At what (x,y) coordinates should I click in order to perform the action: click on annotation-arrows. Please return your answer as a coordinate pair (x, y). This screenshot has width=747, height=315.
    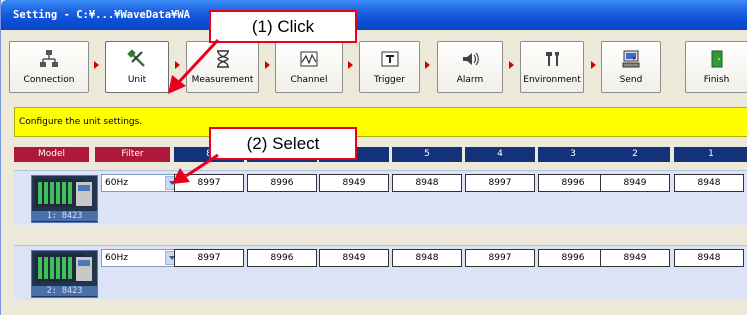
    Looking at the image, I should click on (194, 111).